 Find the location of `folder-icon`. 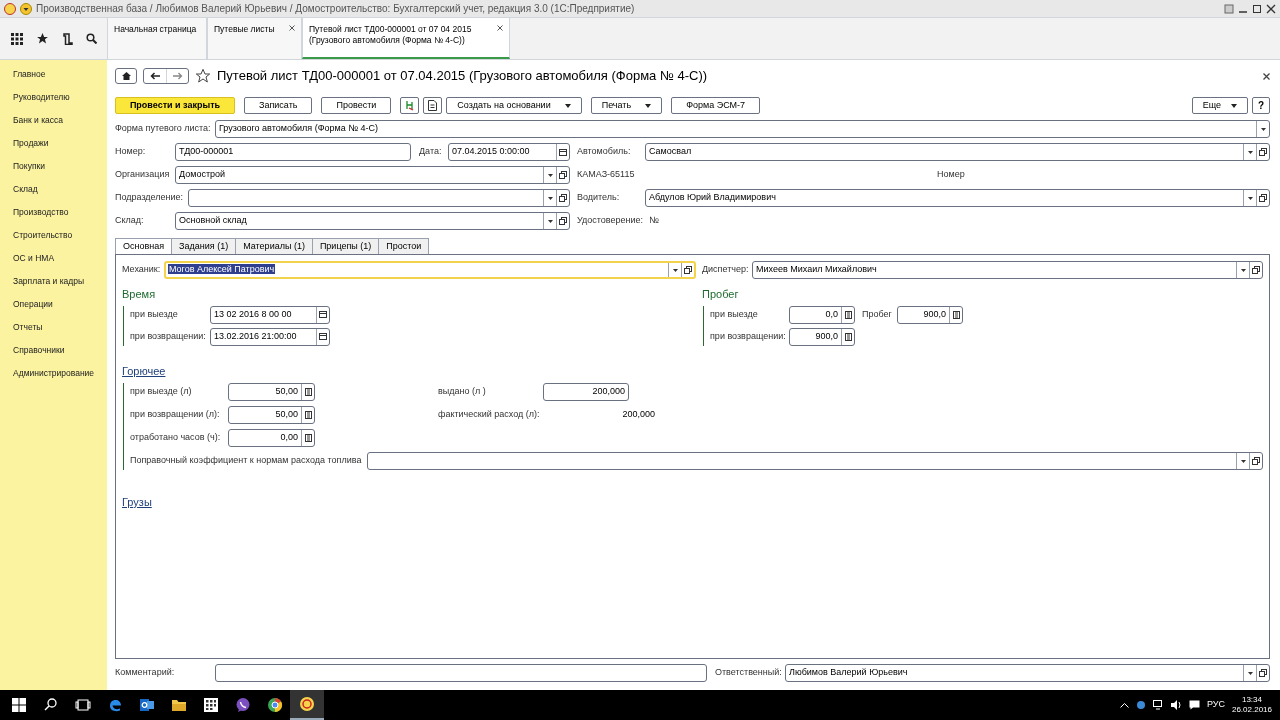

folder-icon is located at coordinates (179, 705).